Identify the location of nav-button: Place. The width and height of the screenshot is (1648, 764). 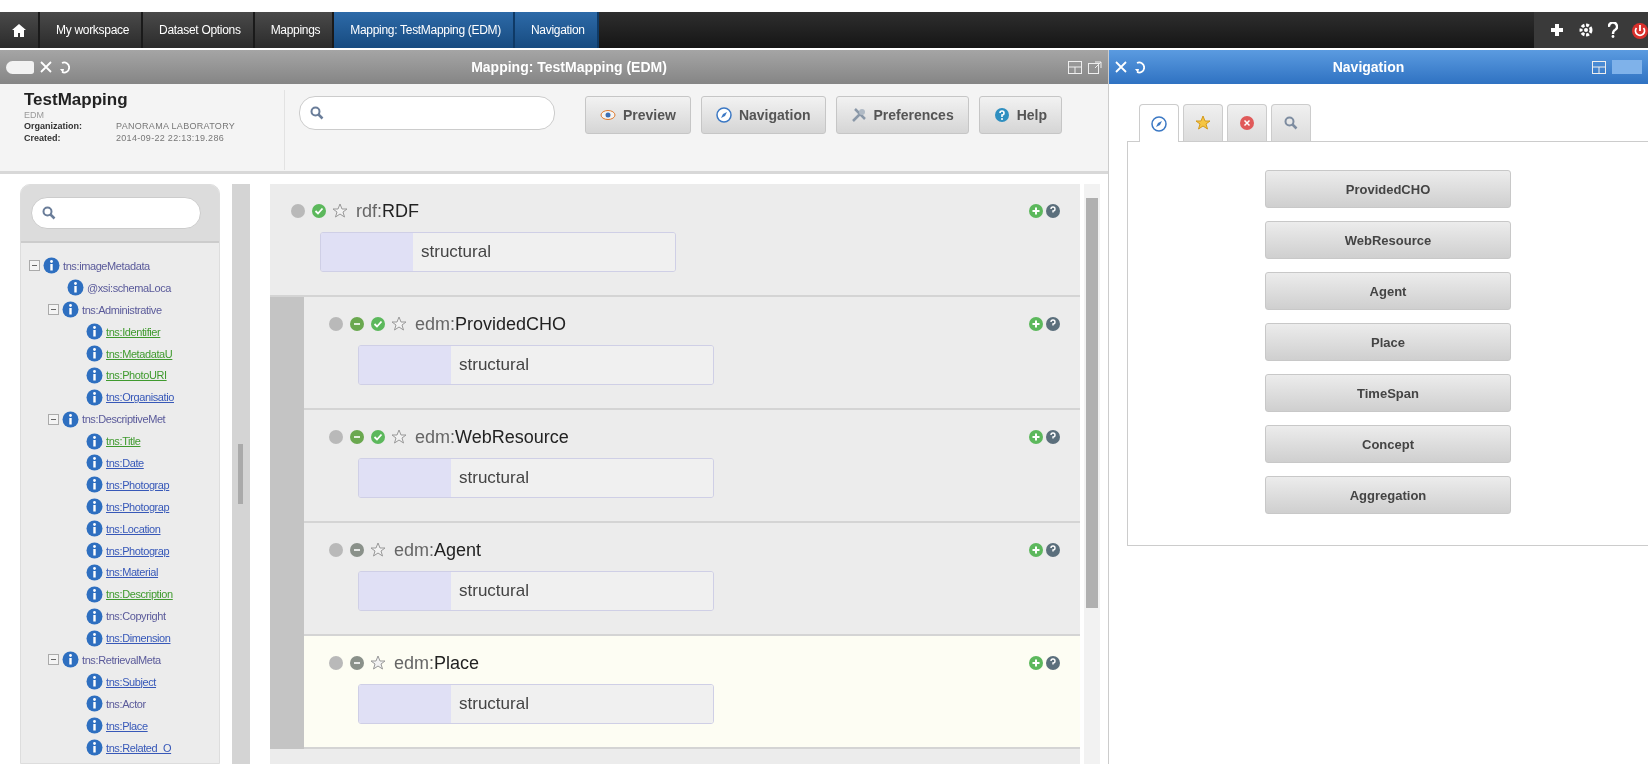
(1388, 342).